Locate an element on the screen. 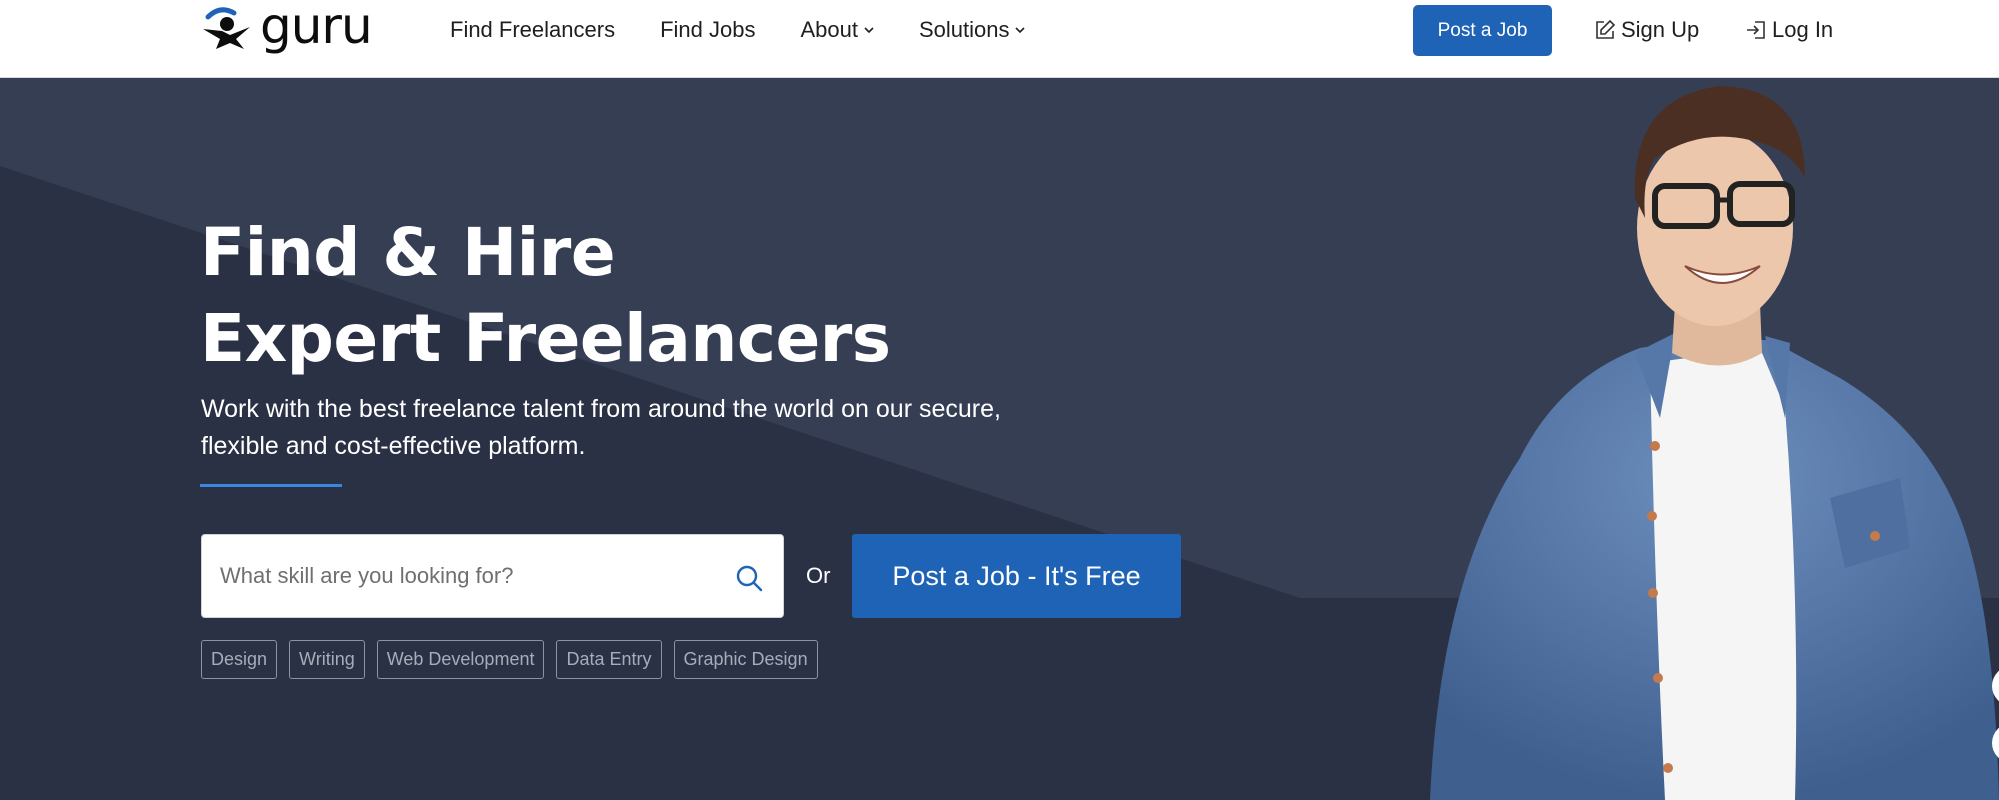 The image size is (1999, 800). search-icon is located at coordinates (749, 578).